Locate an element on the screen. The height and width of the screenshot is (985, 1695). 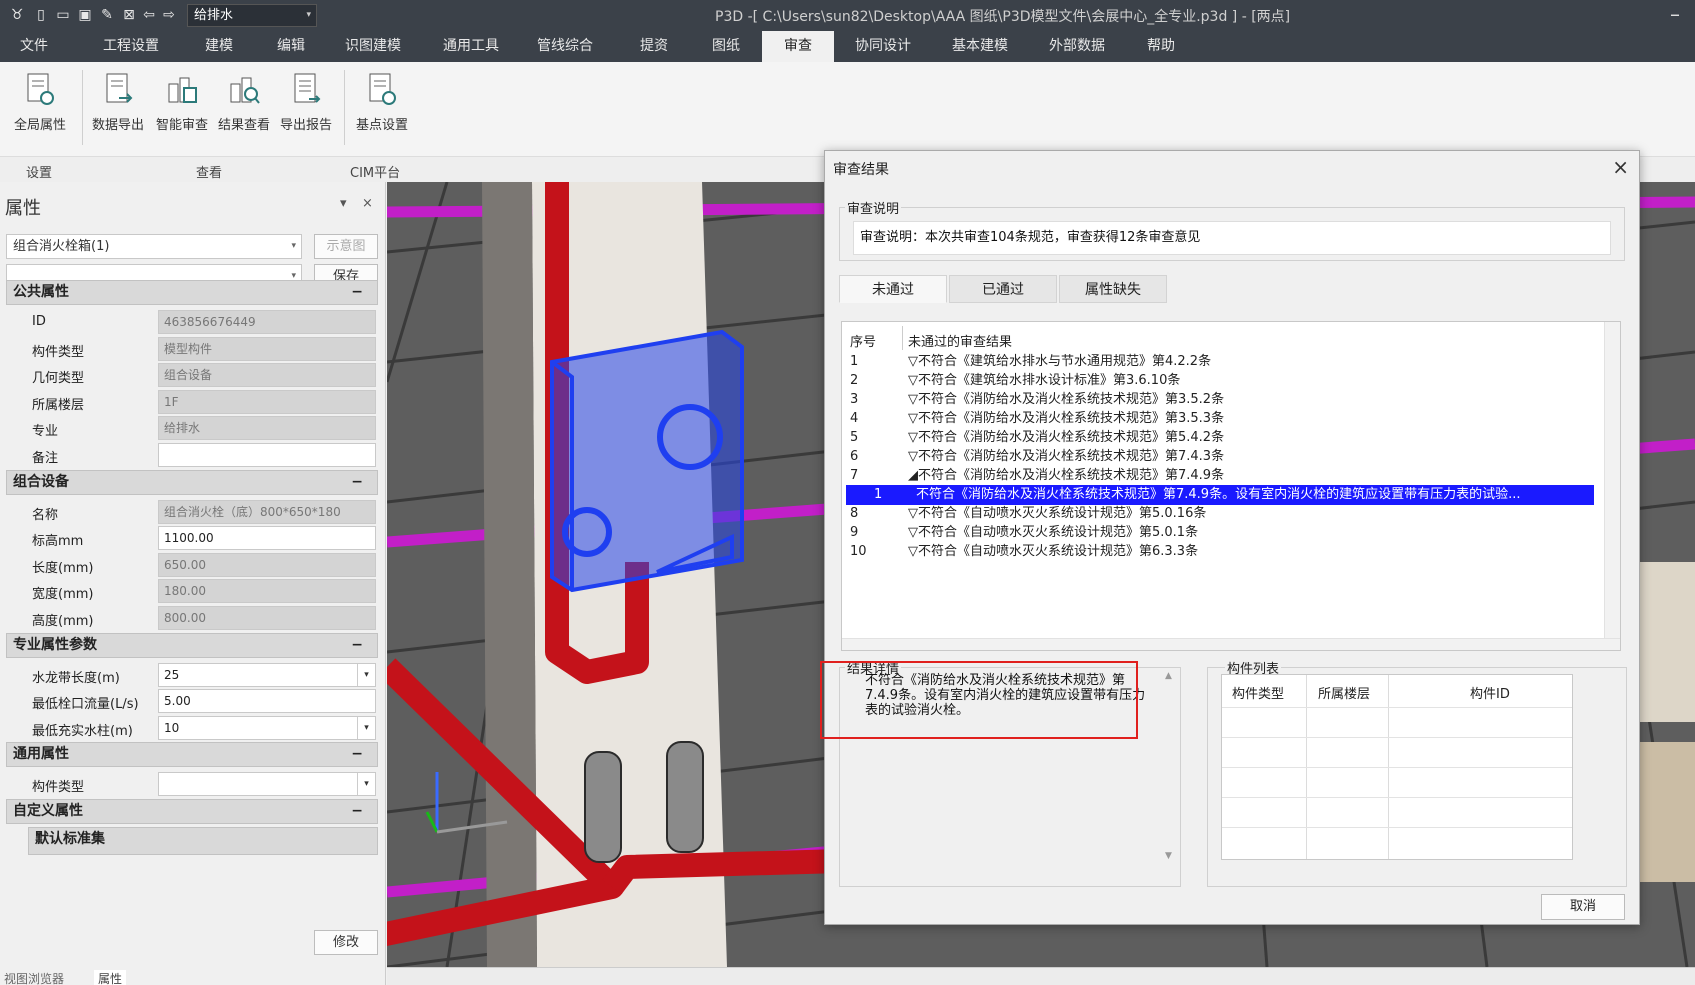
scroll-up-icon: ▲ is located at coordinates (1168, 676).